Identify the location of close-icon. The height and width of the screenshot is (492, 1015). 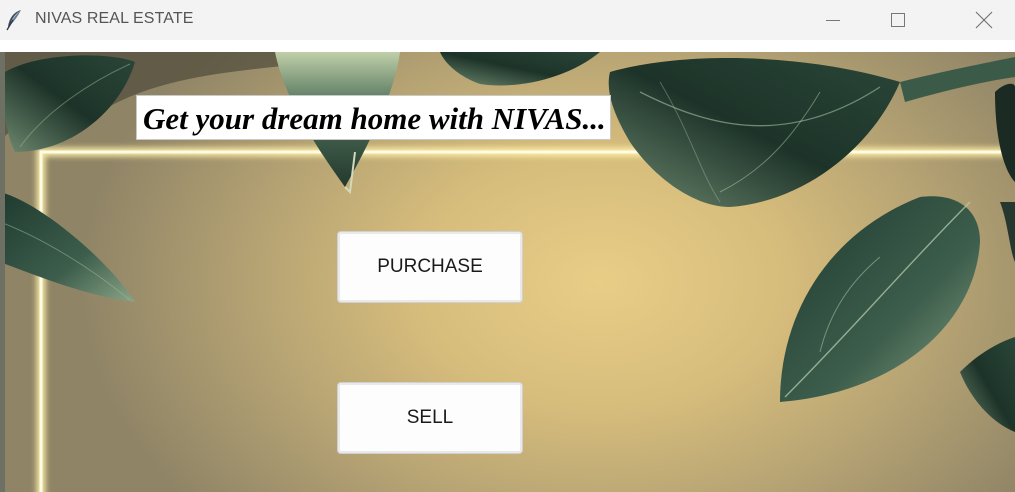
(984, 20).